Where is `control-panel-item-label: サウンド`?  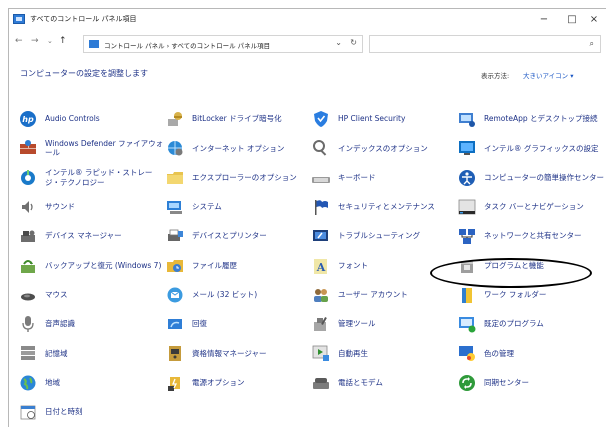 control-panel-item-label: サウンド is located at coordinates (60, 207).